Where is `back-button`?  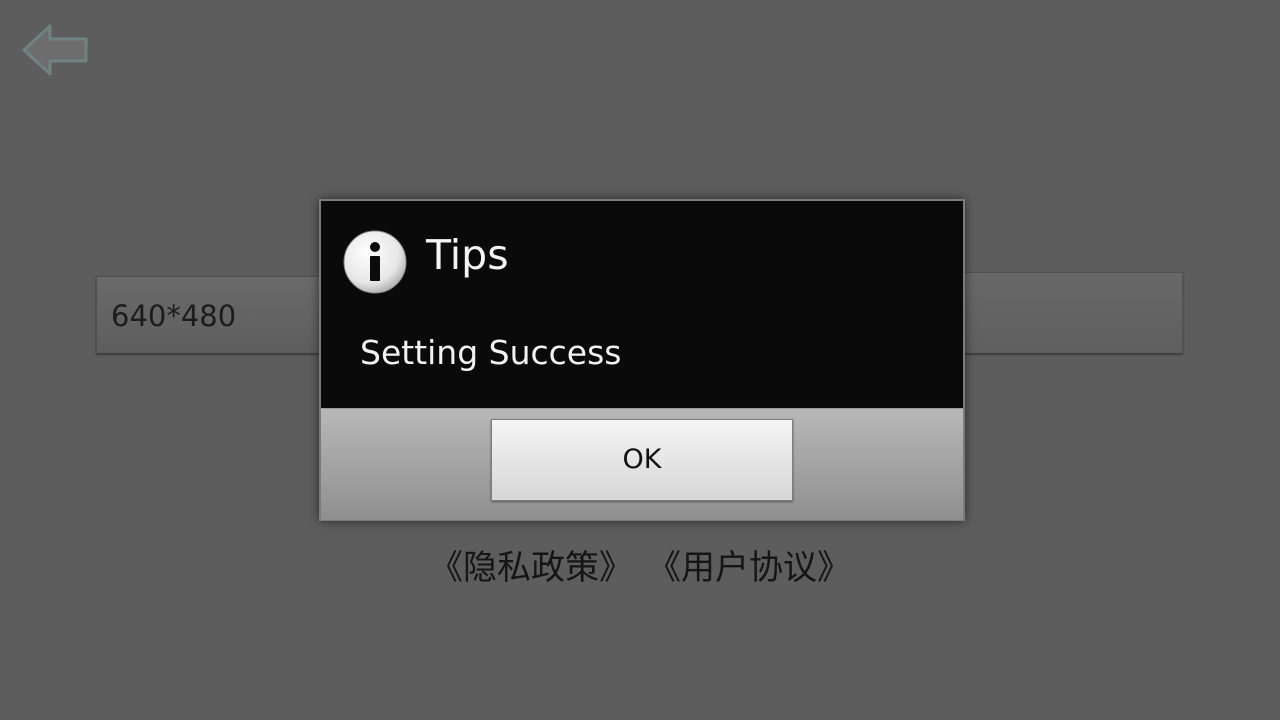 back-button is located at coordinates (56, 50).